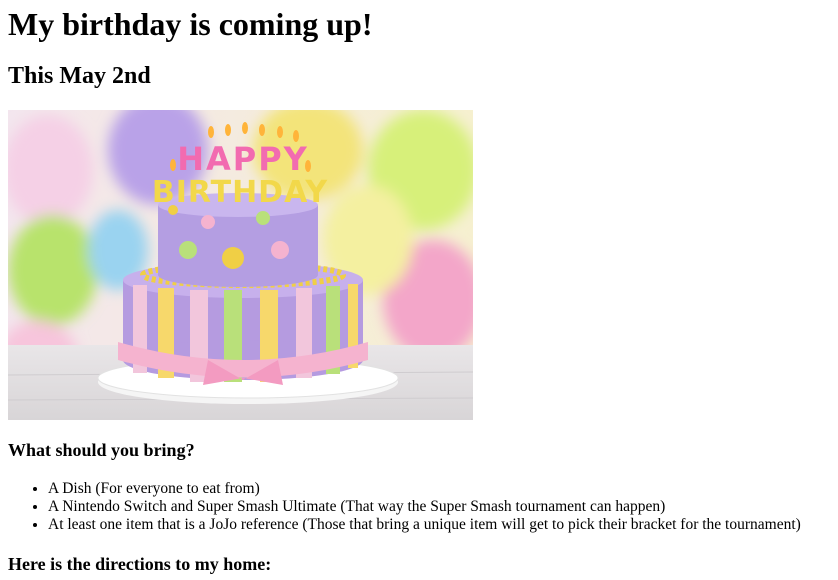 The width and height of the screenshot is (838, 580). What do you see at coordinates (101, 450) in the screenshot?
I see `bring-heading: What should you bring?` at bounding box center [101, 450].